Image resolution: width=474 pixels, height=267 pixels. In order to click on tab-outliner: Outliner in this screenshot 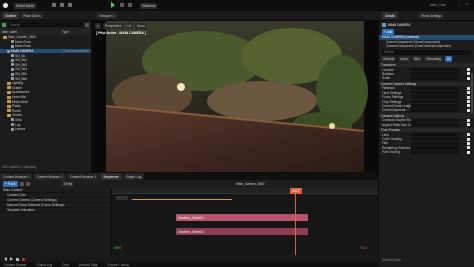, I will do `click(11, 15)`.